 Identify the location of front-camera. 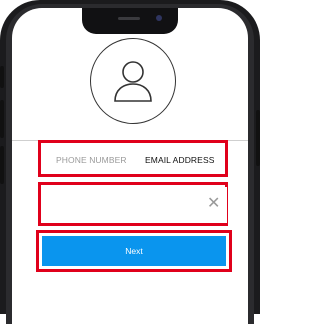
(159, 18).